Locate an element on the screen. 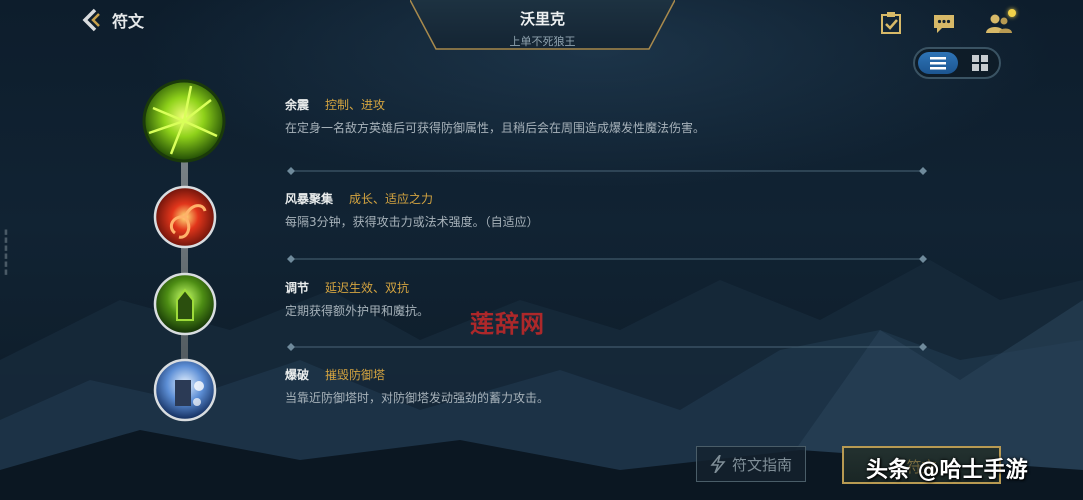  rune-entry: 风暴聚集 成长、适应之力 每隔3分钟，获得攻击力或法术强度。（自适应） is located at coordinates (412, 210).